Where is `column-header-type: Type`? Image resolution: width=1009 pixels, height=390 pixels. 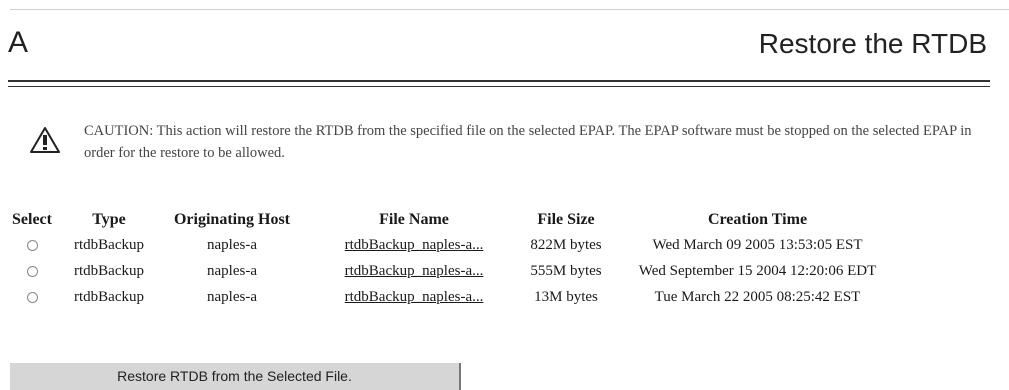
column-header-type: Type is located at coordinates (109, 219).